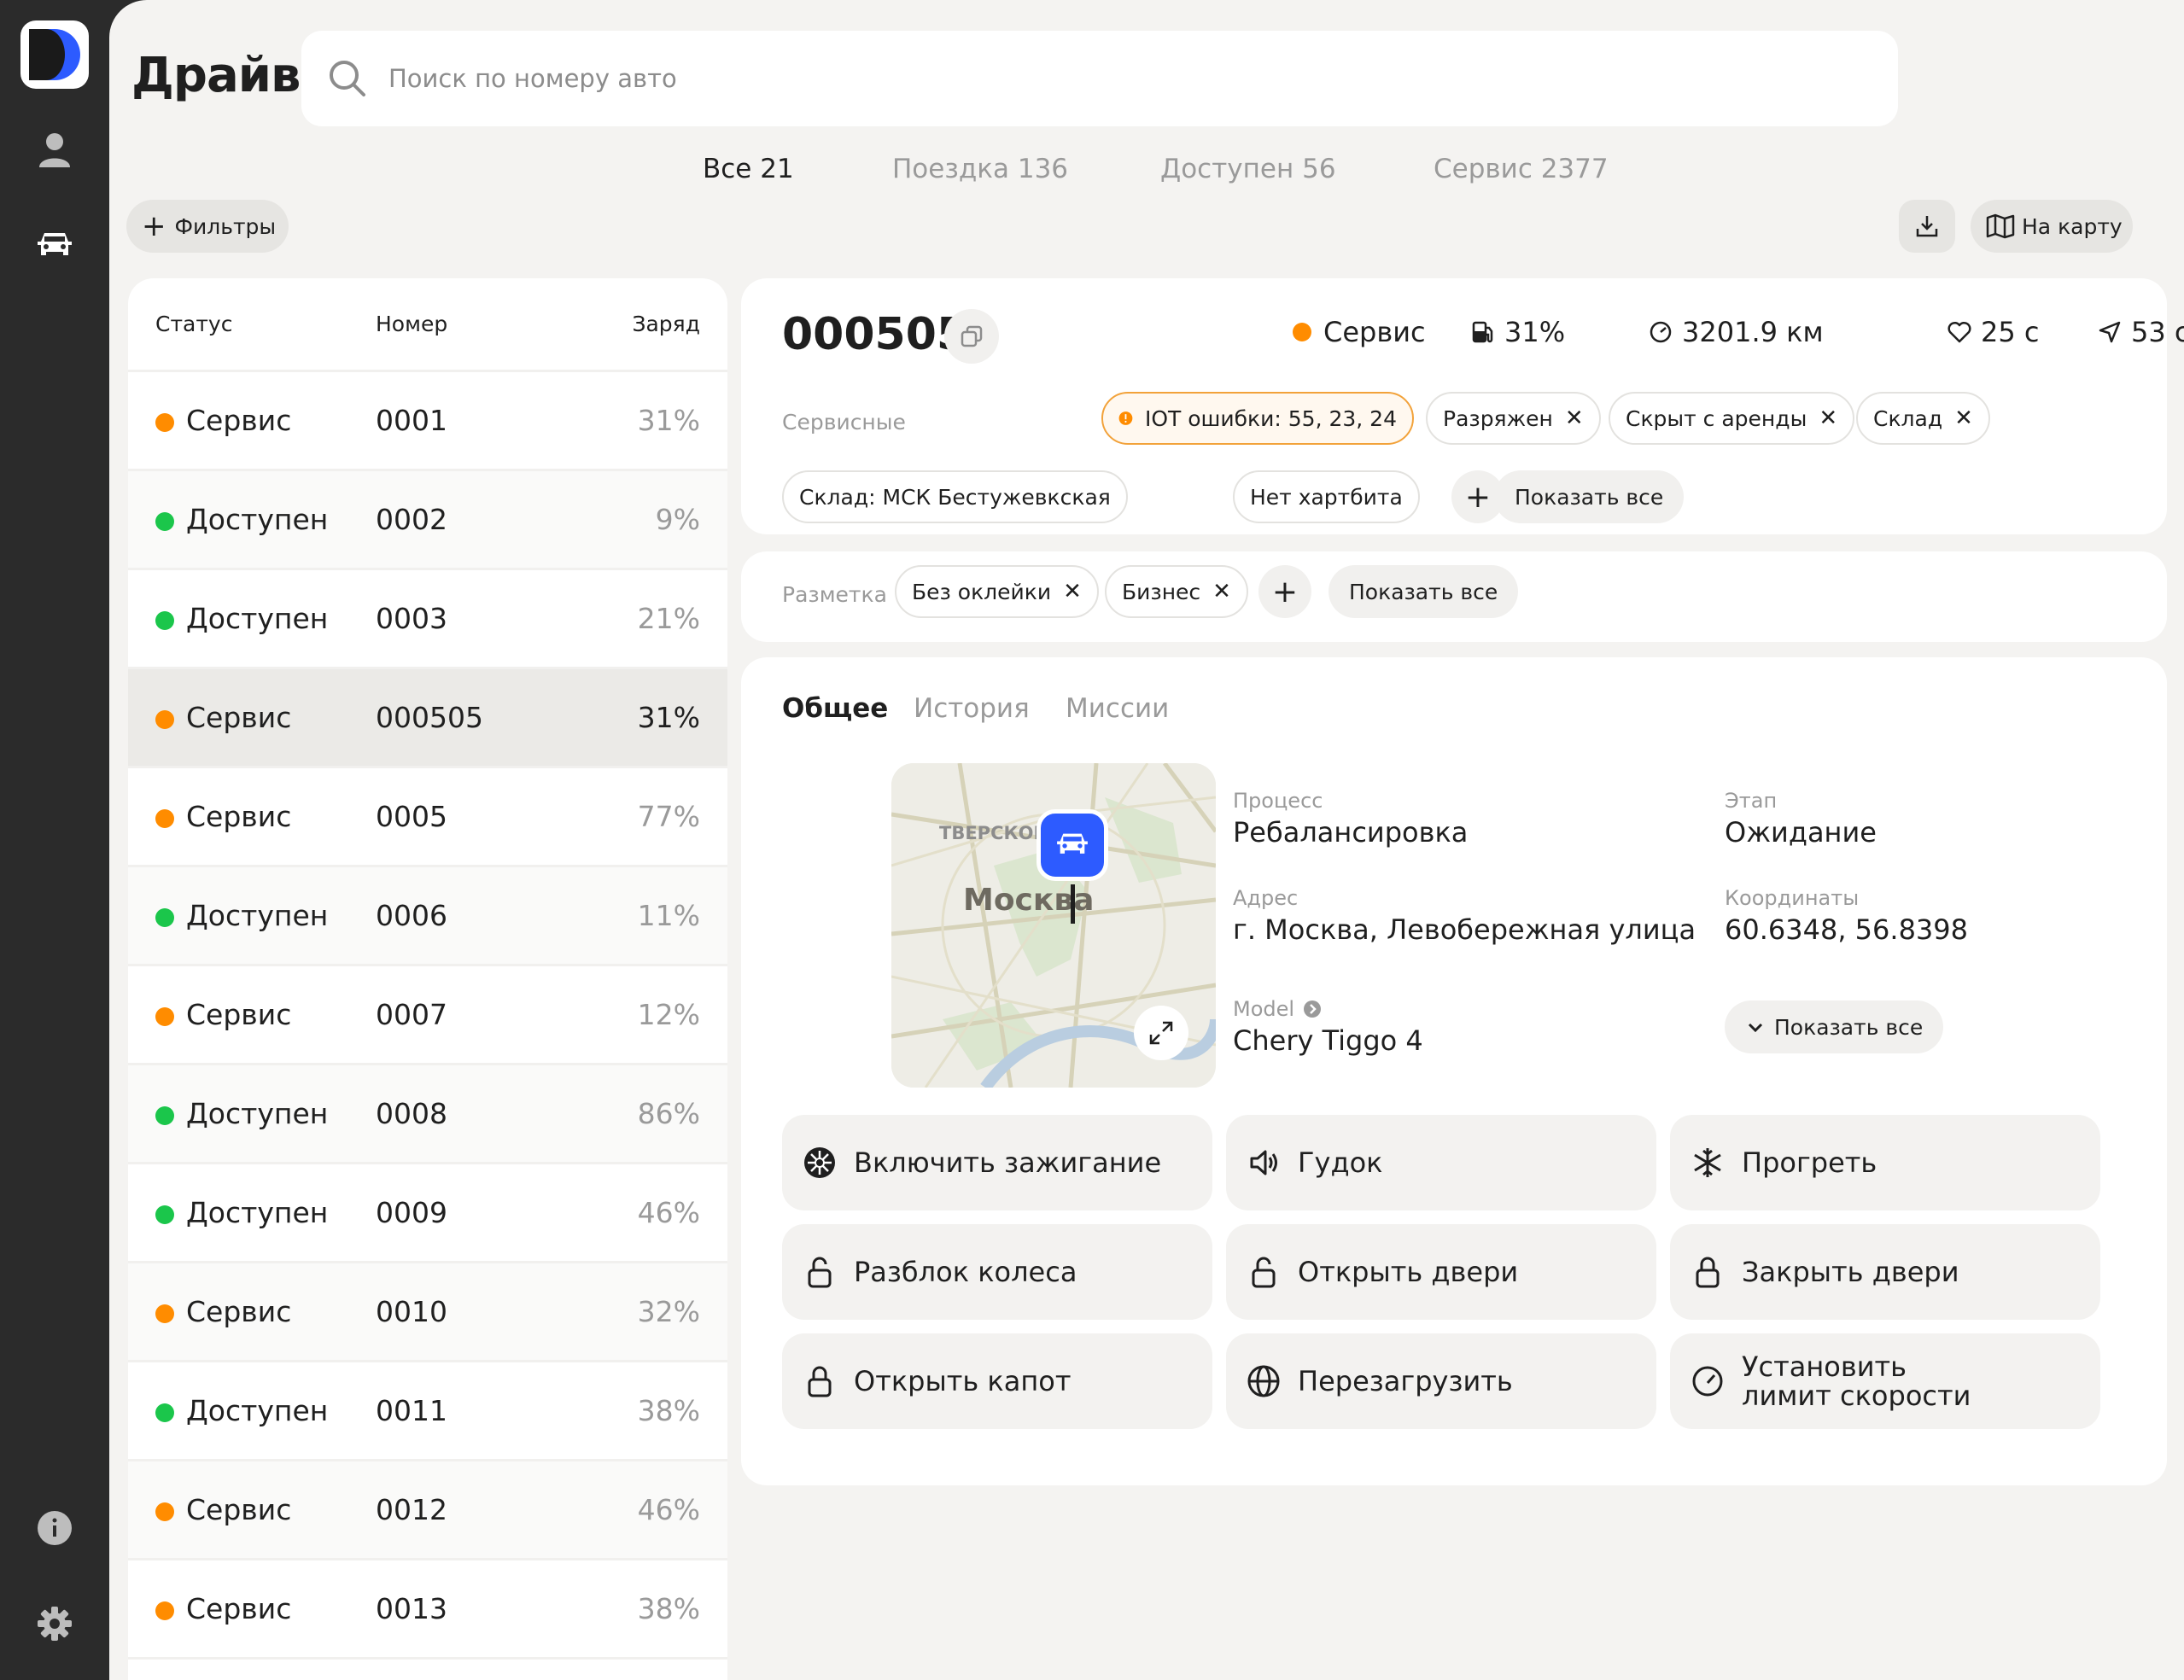 Image resolution: width=2184 pixels, height=1680 pixels. I want to click on action-button: Перезагрузить, so click(1441, 1381).